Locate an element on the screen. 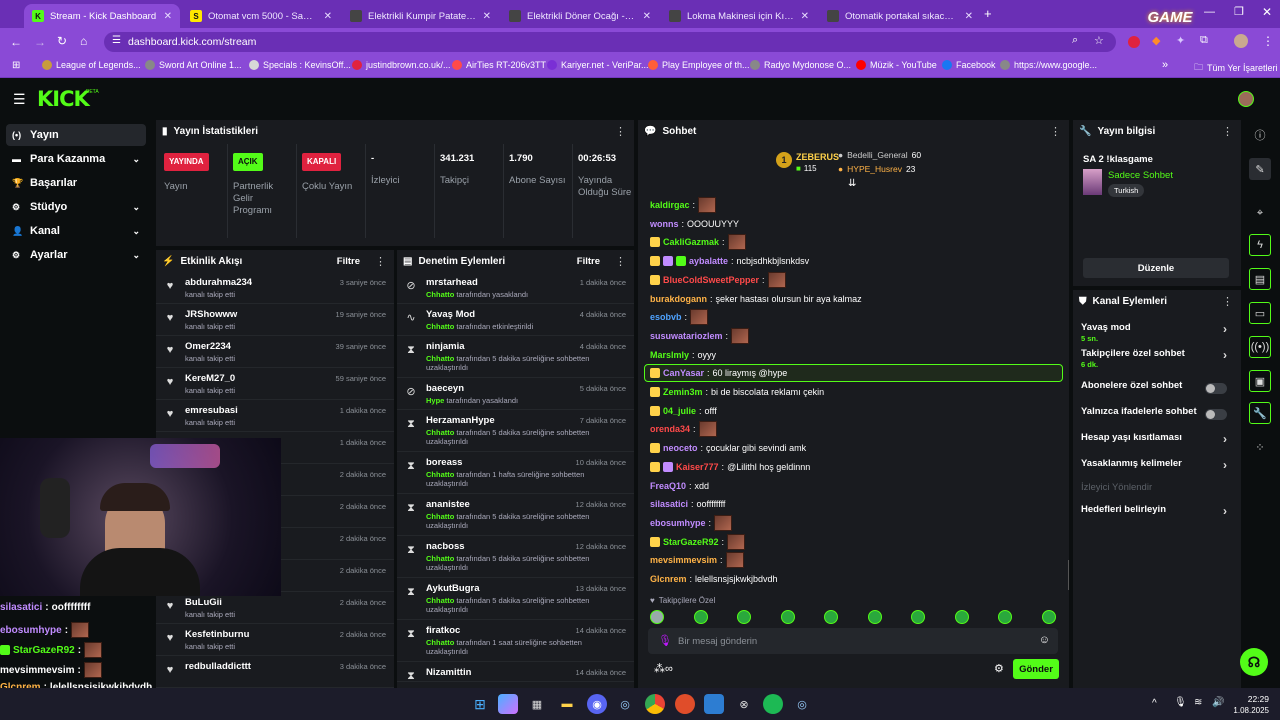 The height and width of the screenshot is (720, 1280). chat-username: wonns is located at coordinates (664, 224).